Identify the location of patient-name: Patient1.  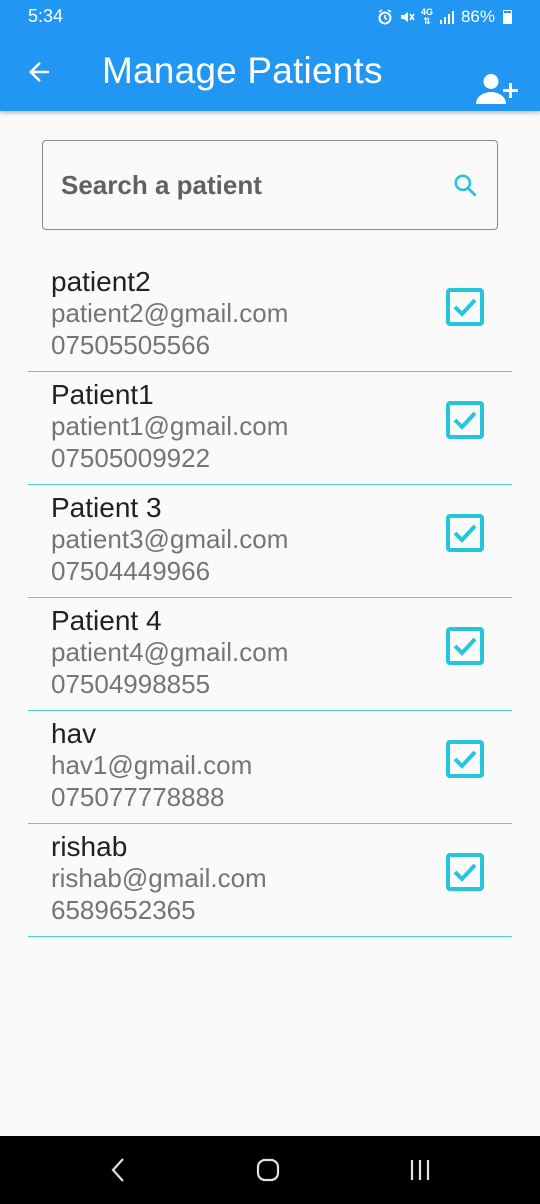
(102, 394).